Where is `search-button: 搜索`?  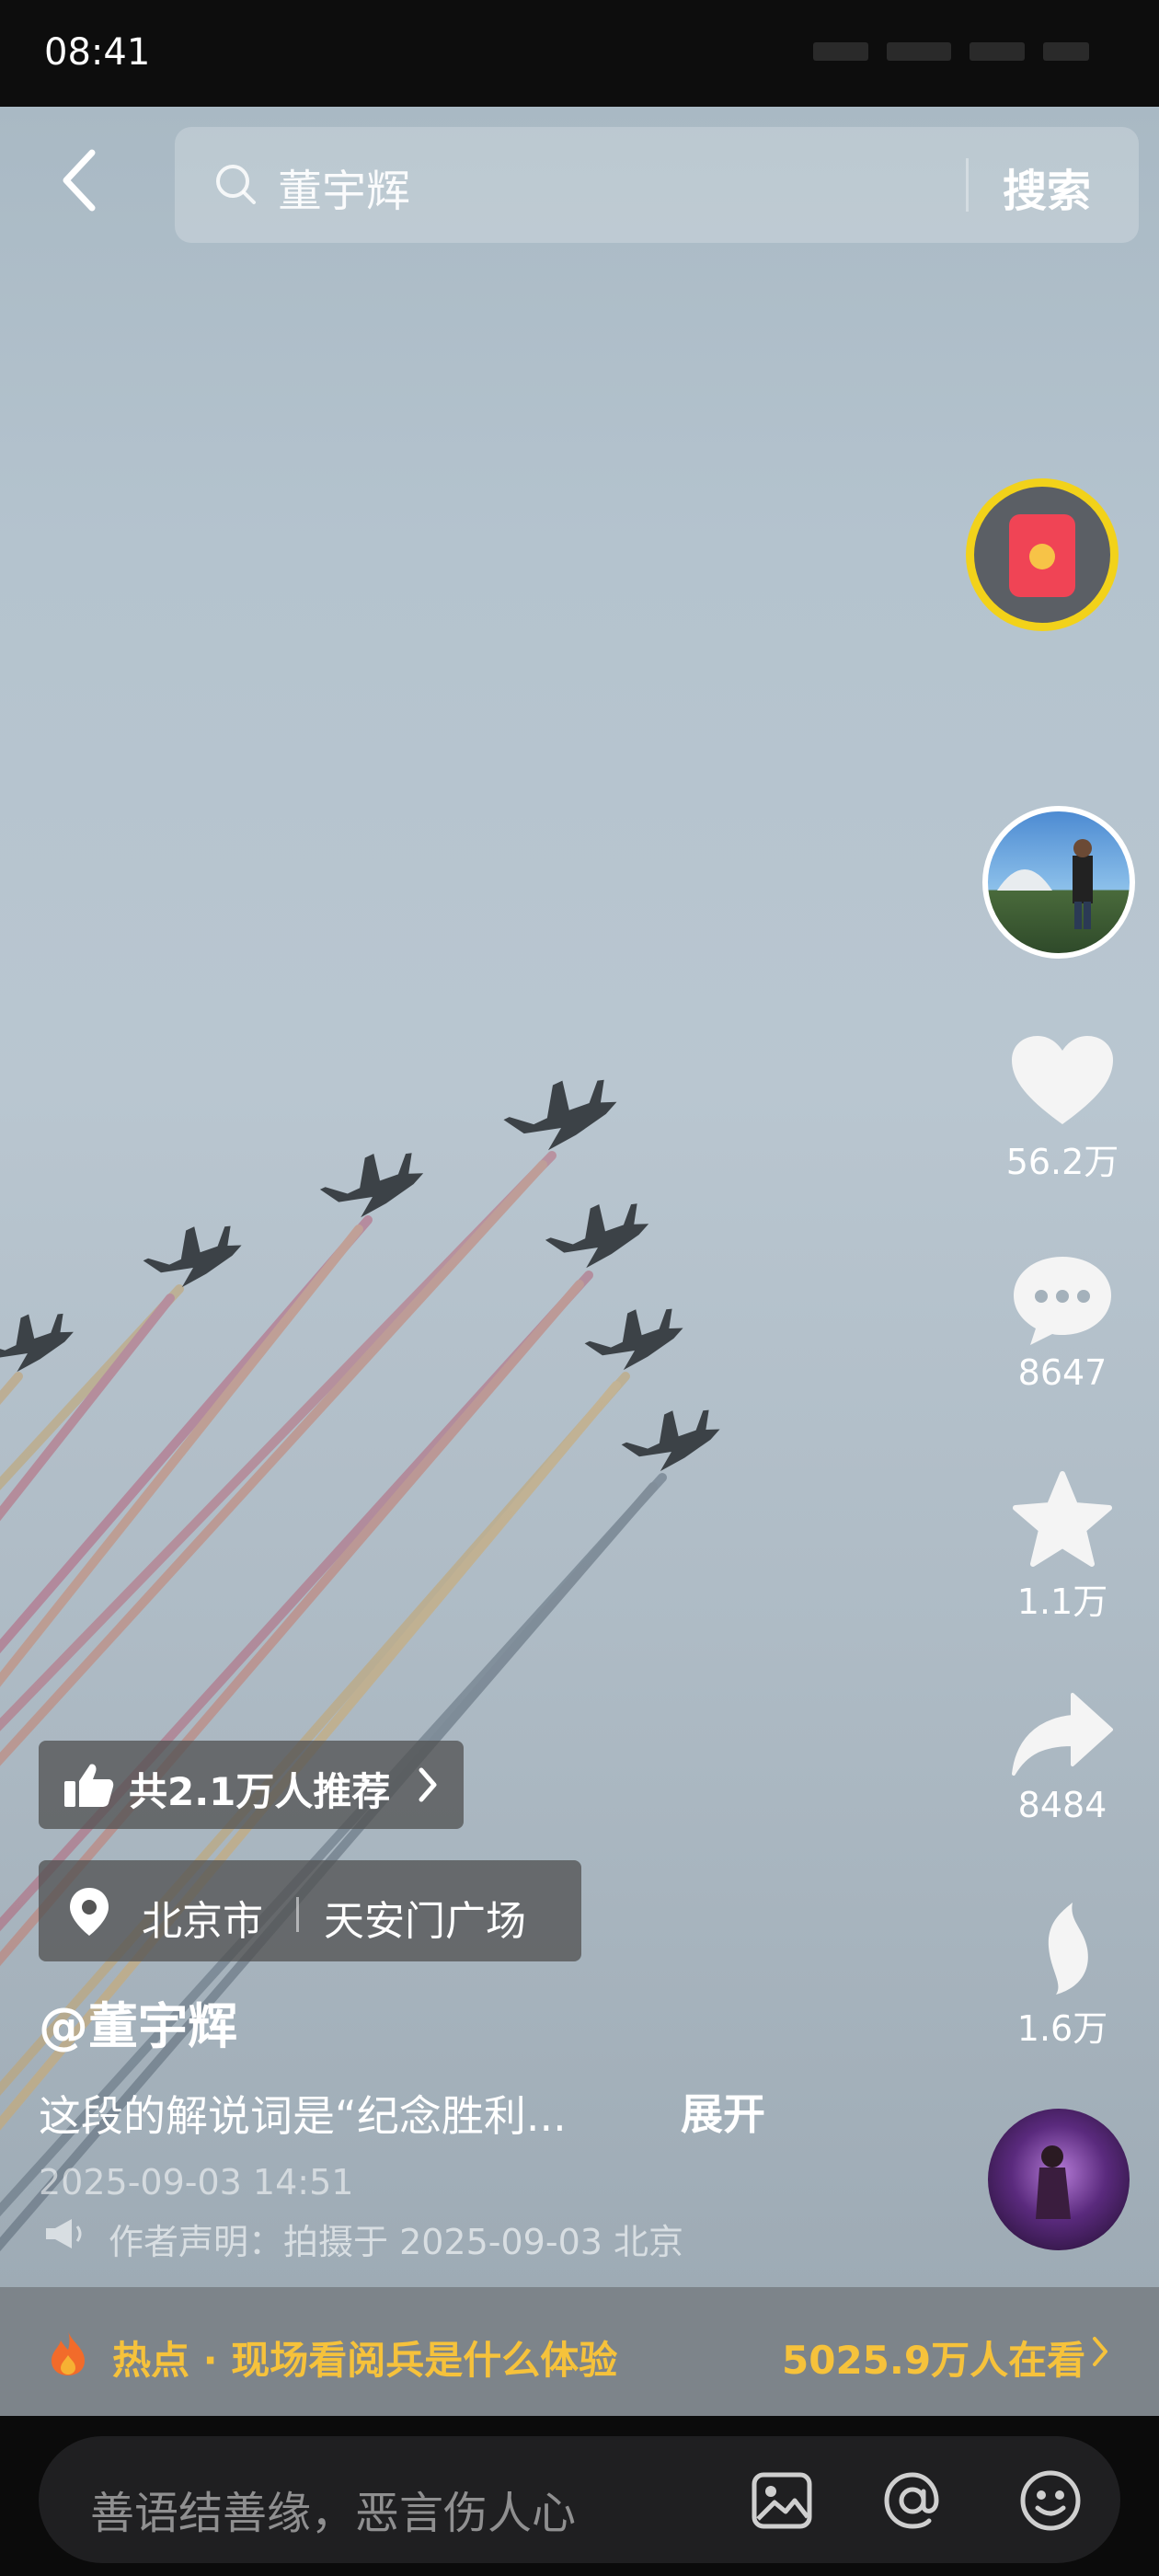 search-button: 搜索 is located at coordinates (1047, 187).